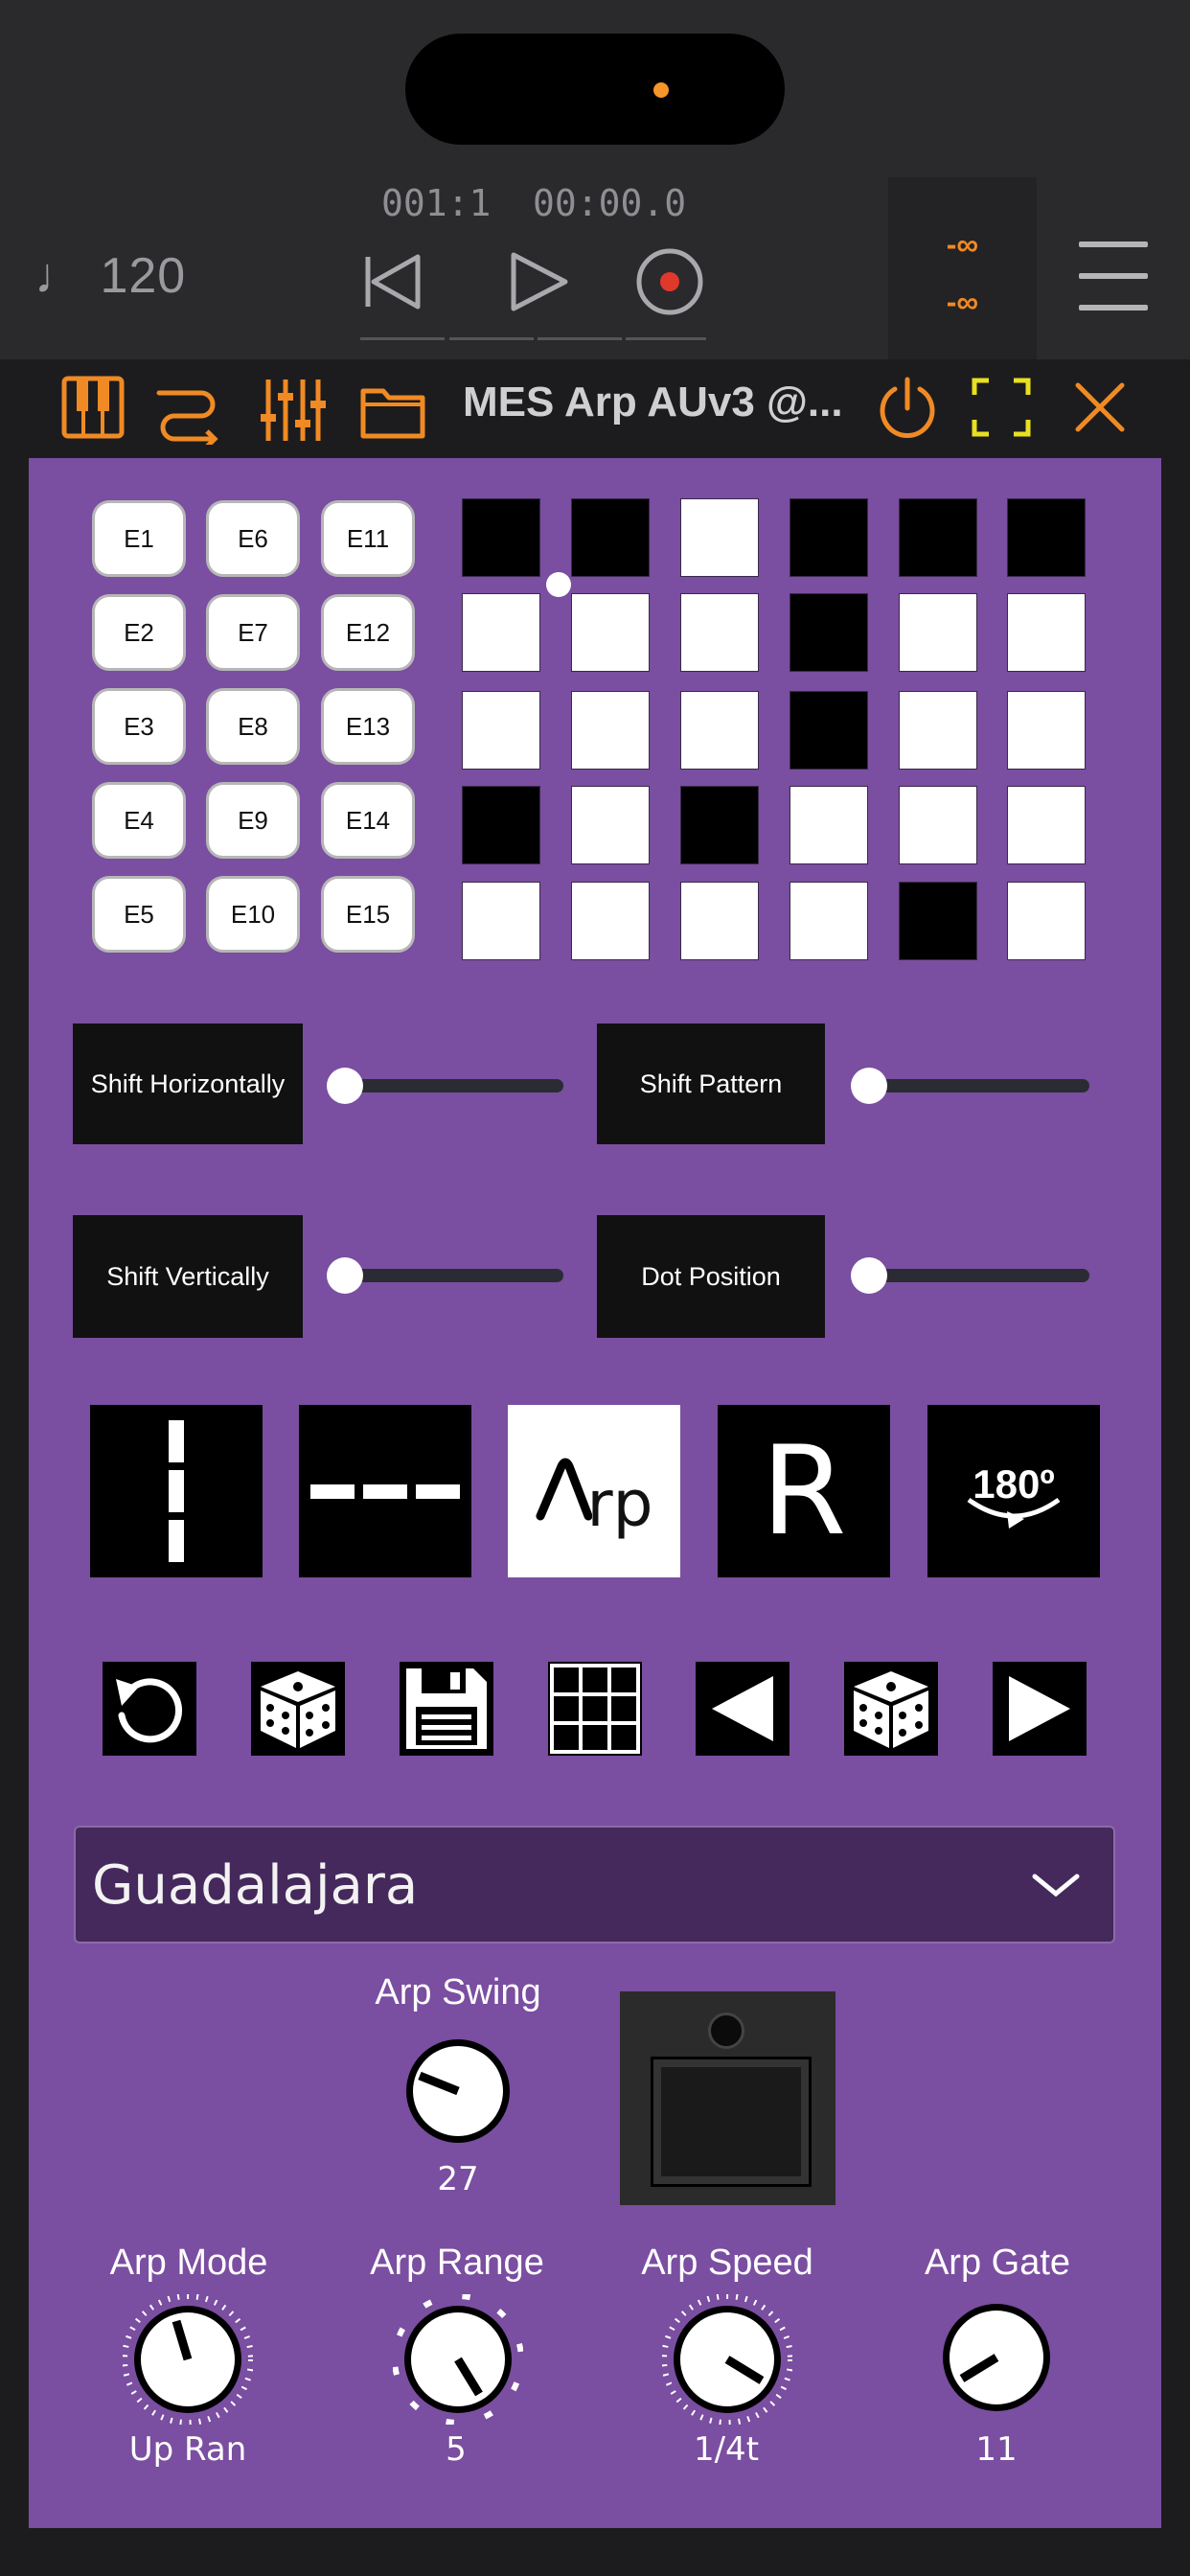  Describe the element at coordinates (187, 412) in the screenshot. I see `routing-button` at that location.